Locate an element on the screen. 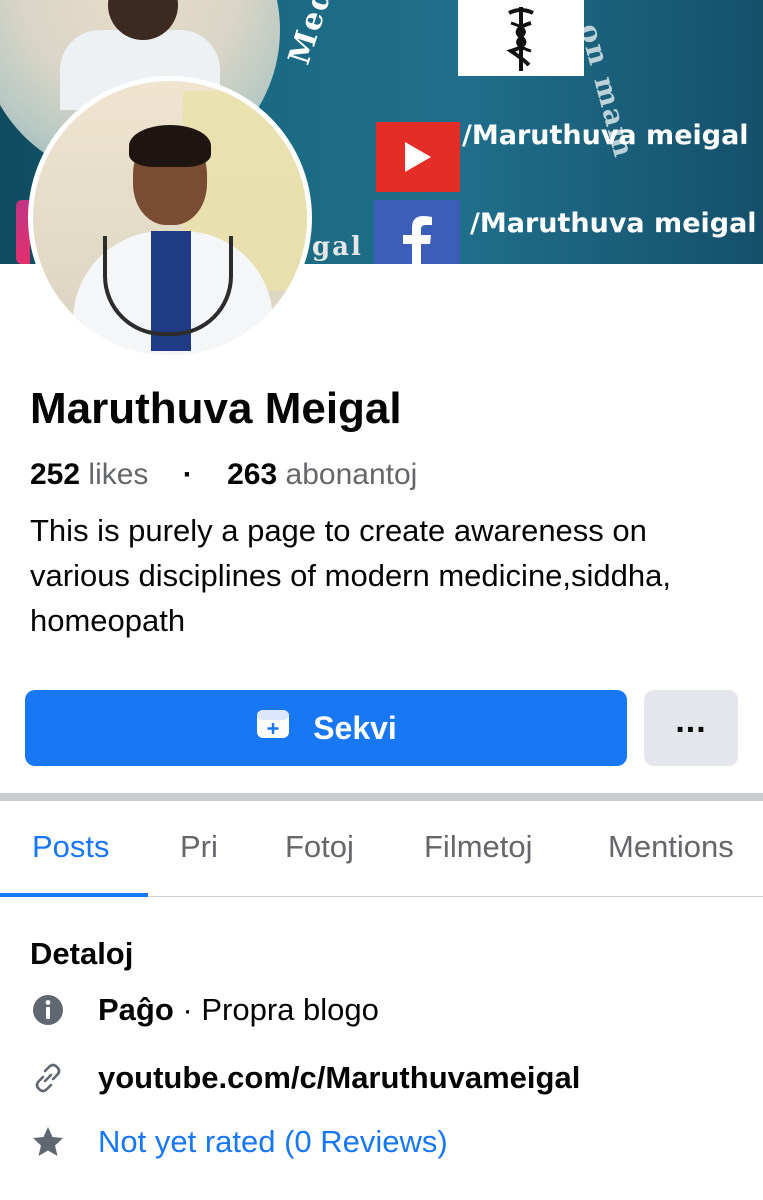 The height and width of the screenshot is (1200, 763). tab-posts: Posts is located at coordinates (71, 847).